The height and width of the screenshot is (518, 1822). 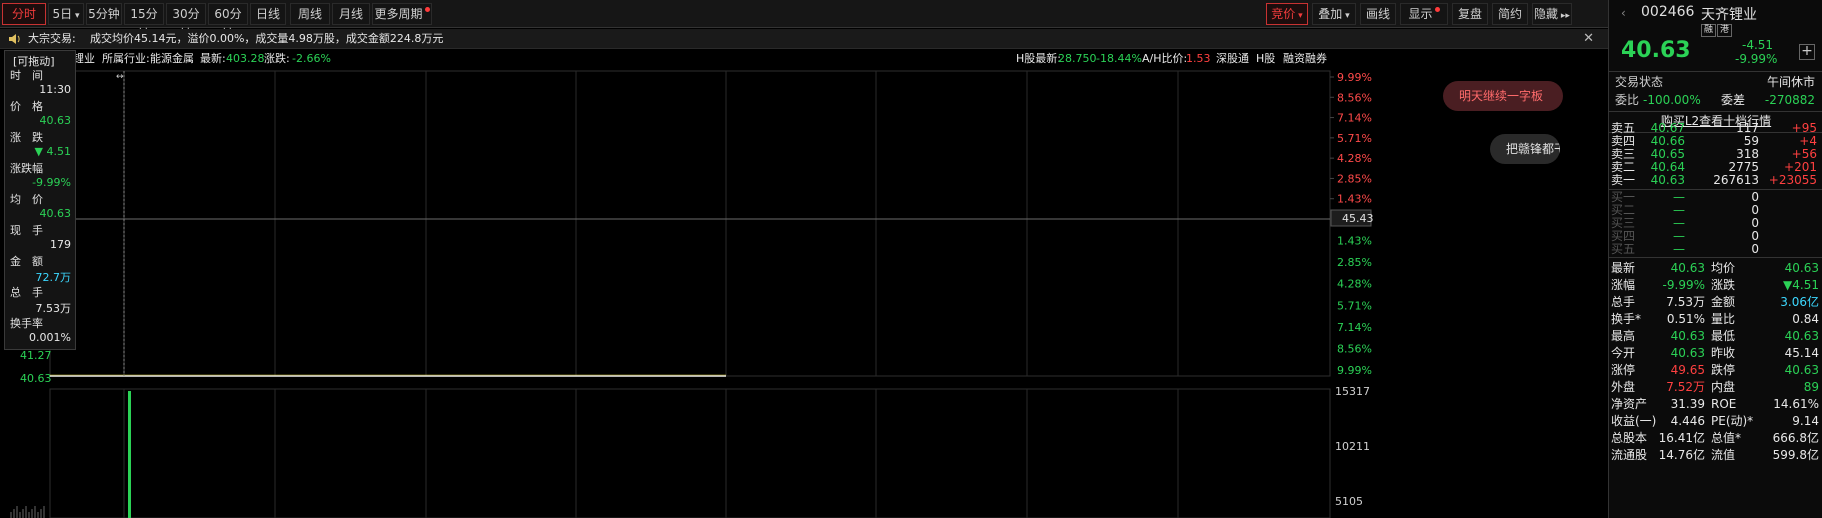 I want to click on webi-row: 委比 -100.00% 委差 -270882, so click(x=1715, y=100).